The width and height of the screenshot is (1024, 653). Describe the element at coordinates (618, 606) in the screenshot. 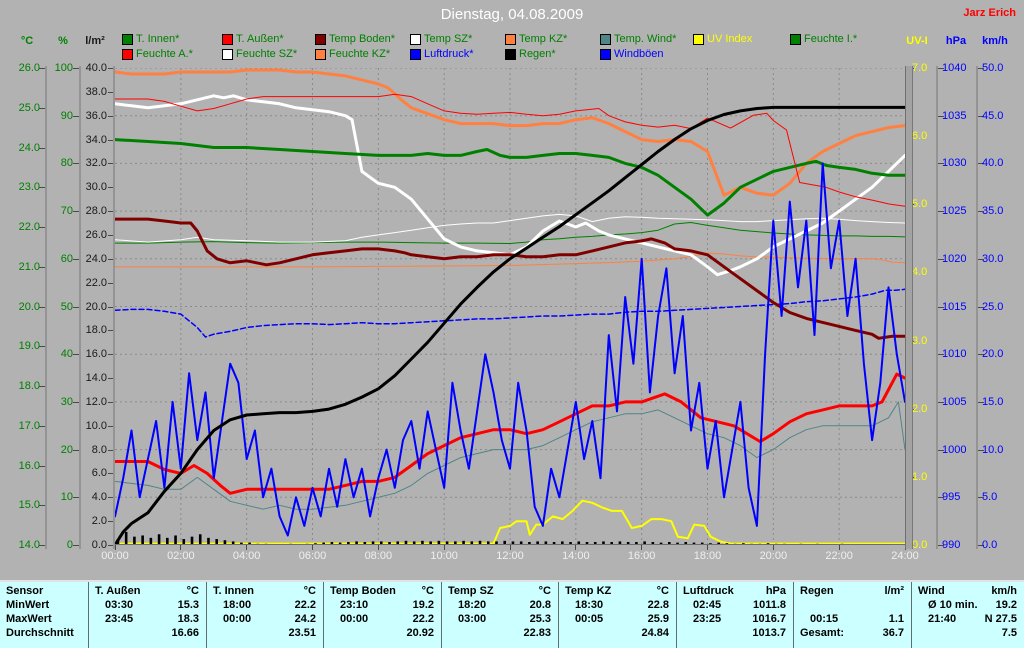

I see `table-row: 18:30 22.8` at that location.